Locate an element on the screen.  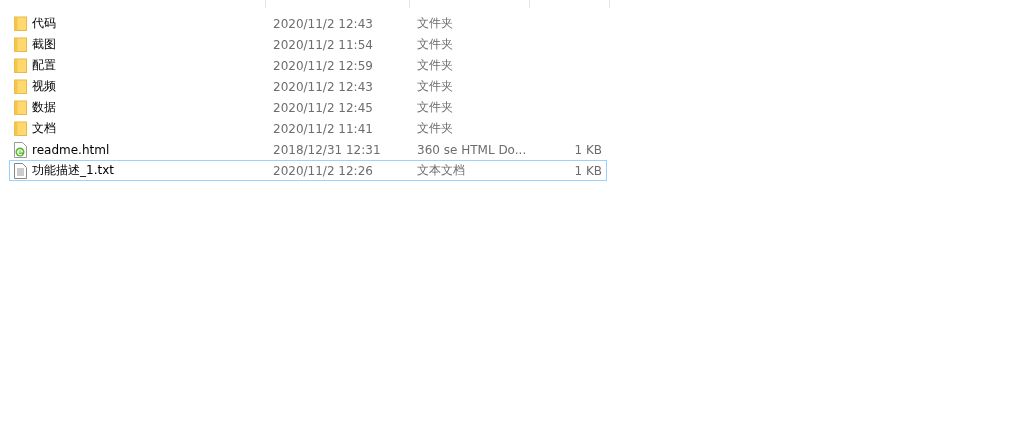
date-modified: 2020/11/2 12:26 is located at coordinates (323, 170).